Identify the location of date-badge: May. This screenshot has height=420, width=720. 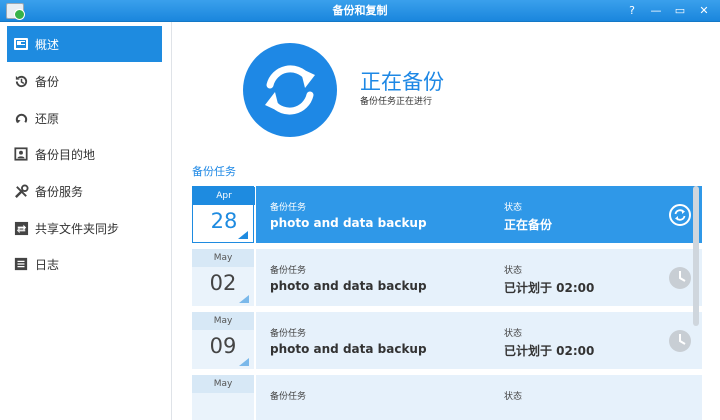
(223, 397).